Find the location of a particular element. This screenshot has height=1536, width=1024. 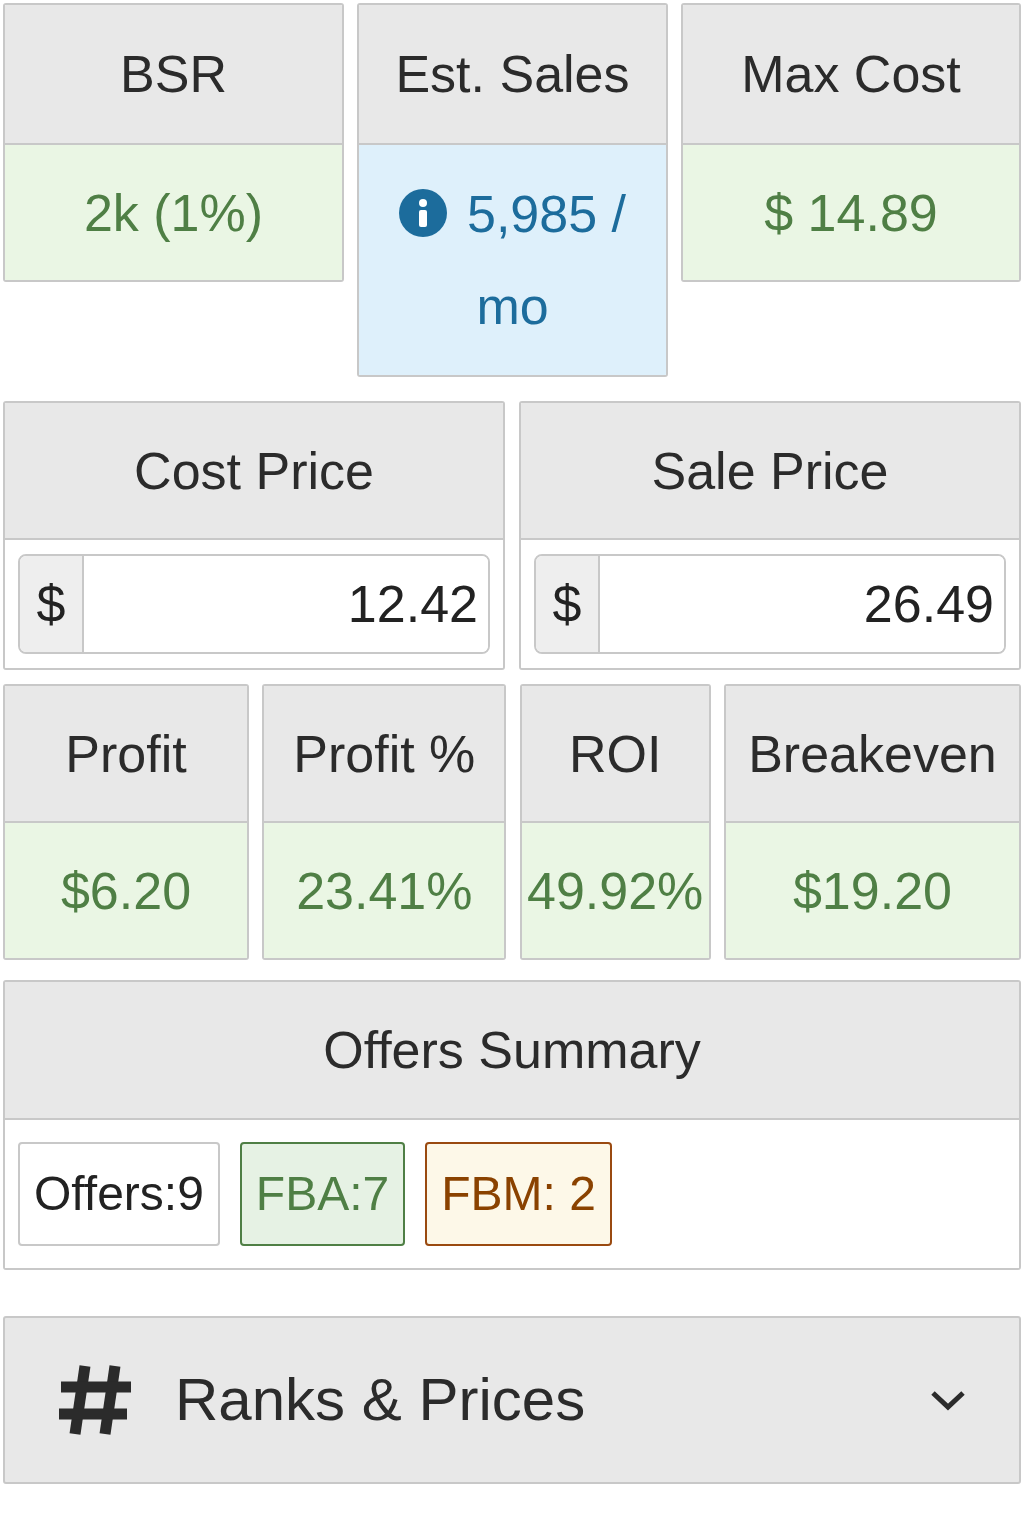

metric-value: 49.92% is located at coordinates (615, 890).